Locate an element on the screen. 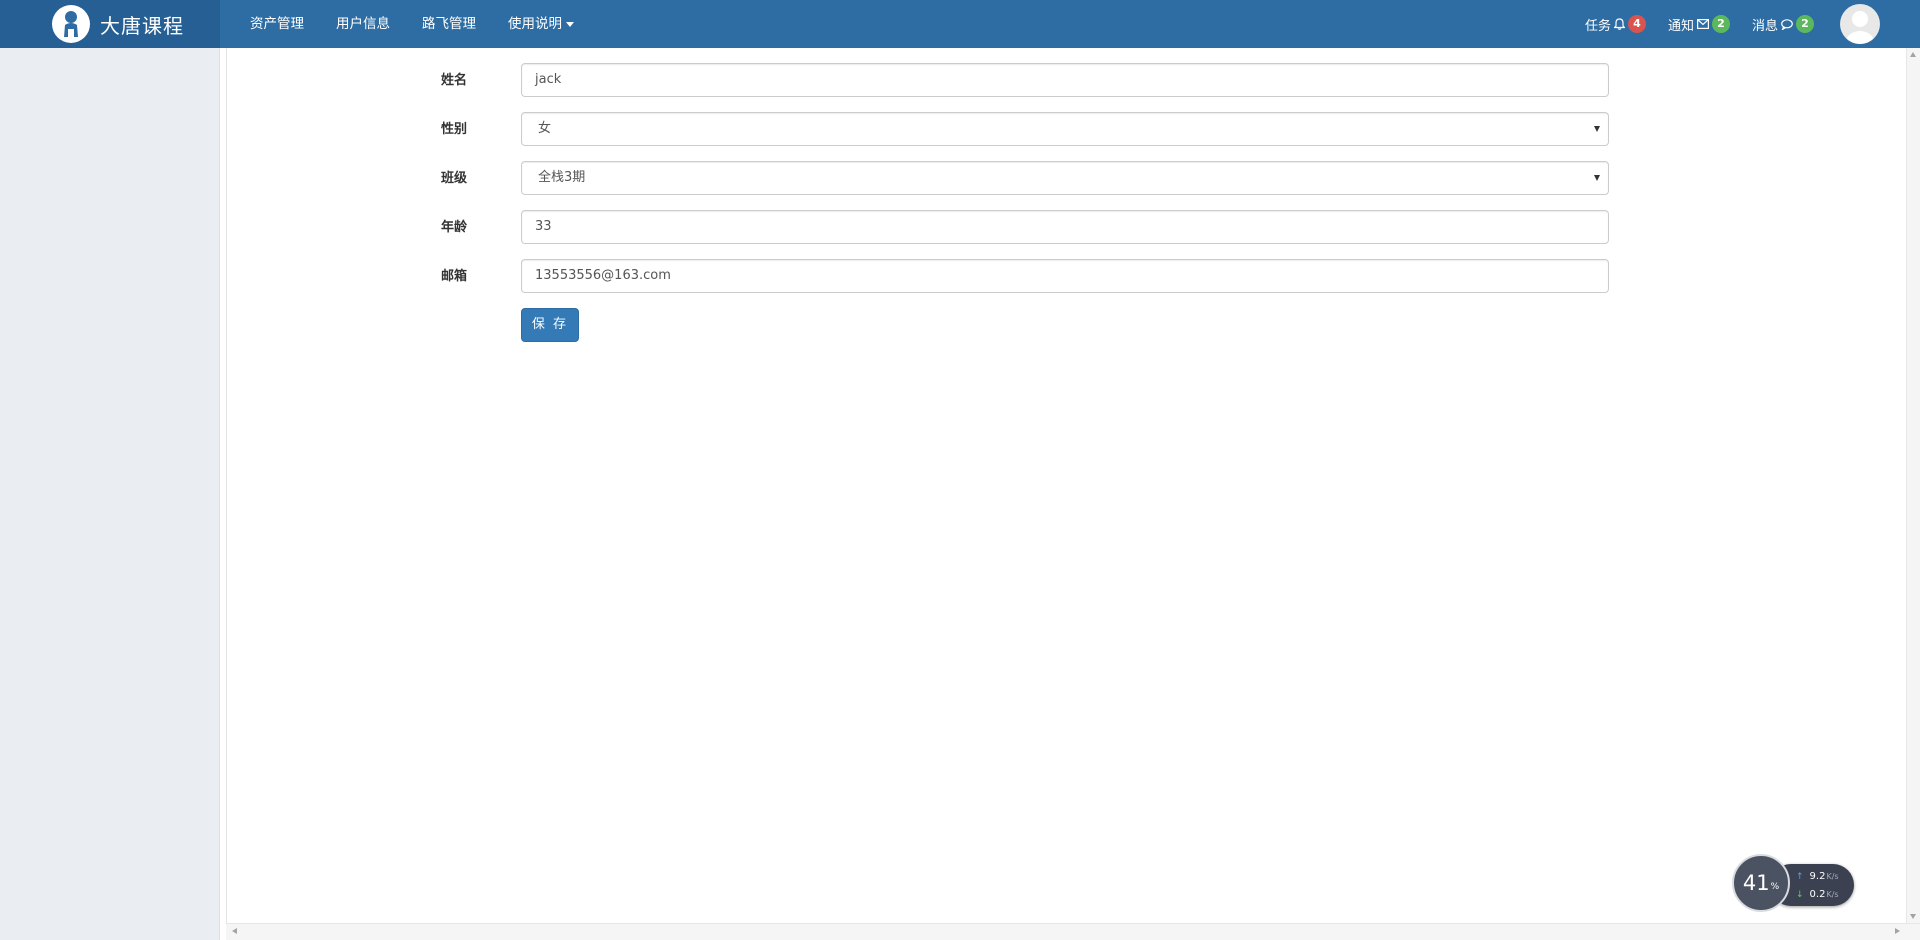  save-button: 保 存 is located at coordinates (550, 325).